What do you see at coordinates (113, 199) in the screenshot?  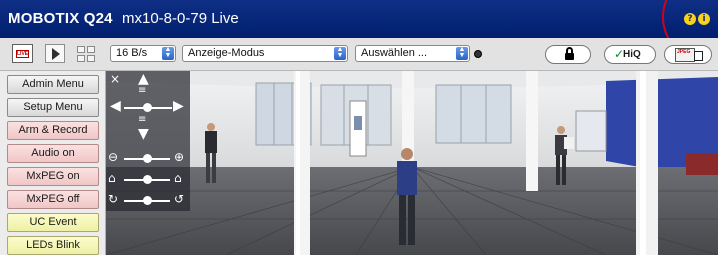 I see `rotate-left-icon: ↻` at bounding box center [113, 199].